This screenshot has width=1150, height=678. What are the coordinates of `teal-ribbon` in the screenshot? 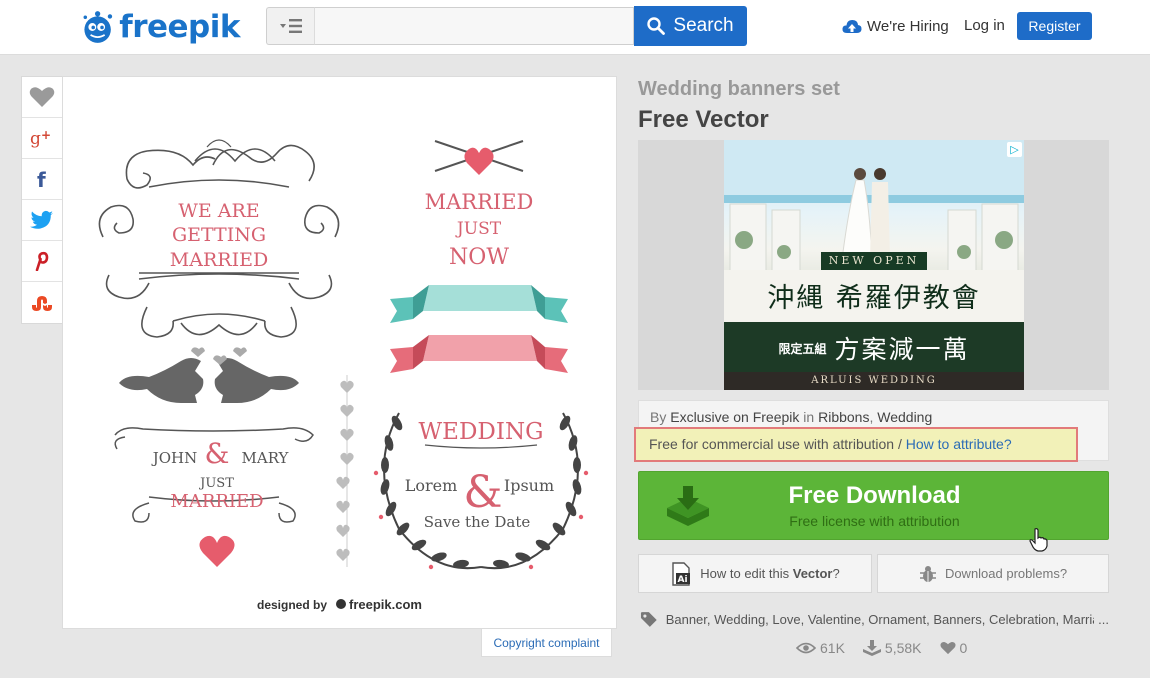 It's located at (479, 304).